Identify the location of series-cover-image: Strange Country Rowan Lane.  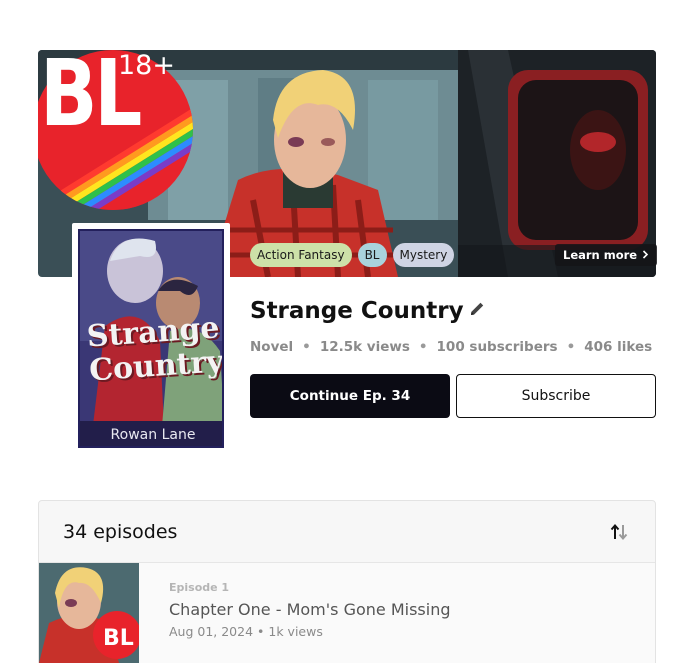
(151, 338).